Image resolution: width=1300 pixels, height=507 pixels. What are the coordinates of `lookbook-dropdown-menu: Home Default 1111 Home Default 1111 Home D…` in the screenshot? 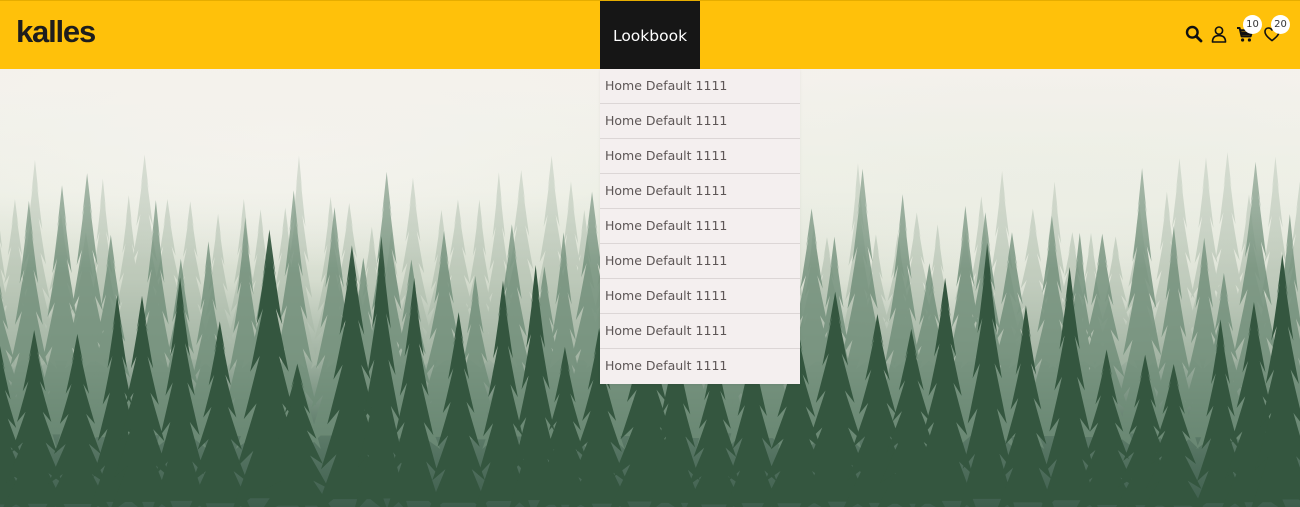 It's located at (700, 226).